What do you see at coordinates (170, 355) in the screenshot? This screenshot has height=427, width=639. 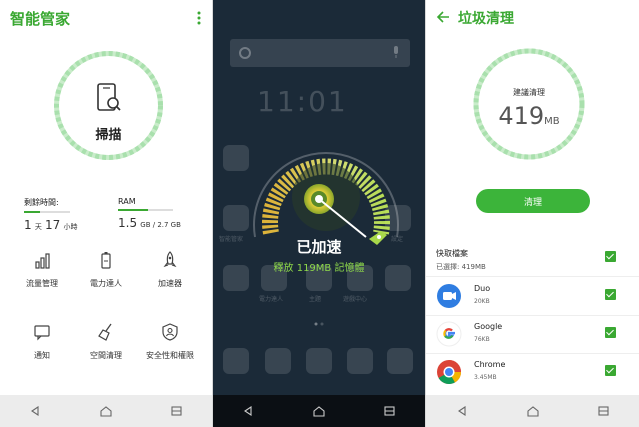 I see `tool-label: 安全性和權限` at bounding box center [170, 355].